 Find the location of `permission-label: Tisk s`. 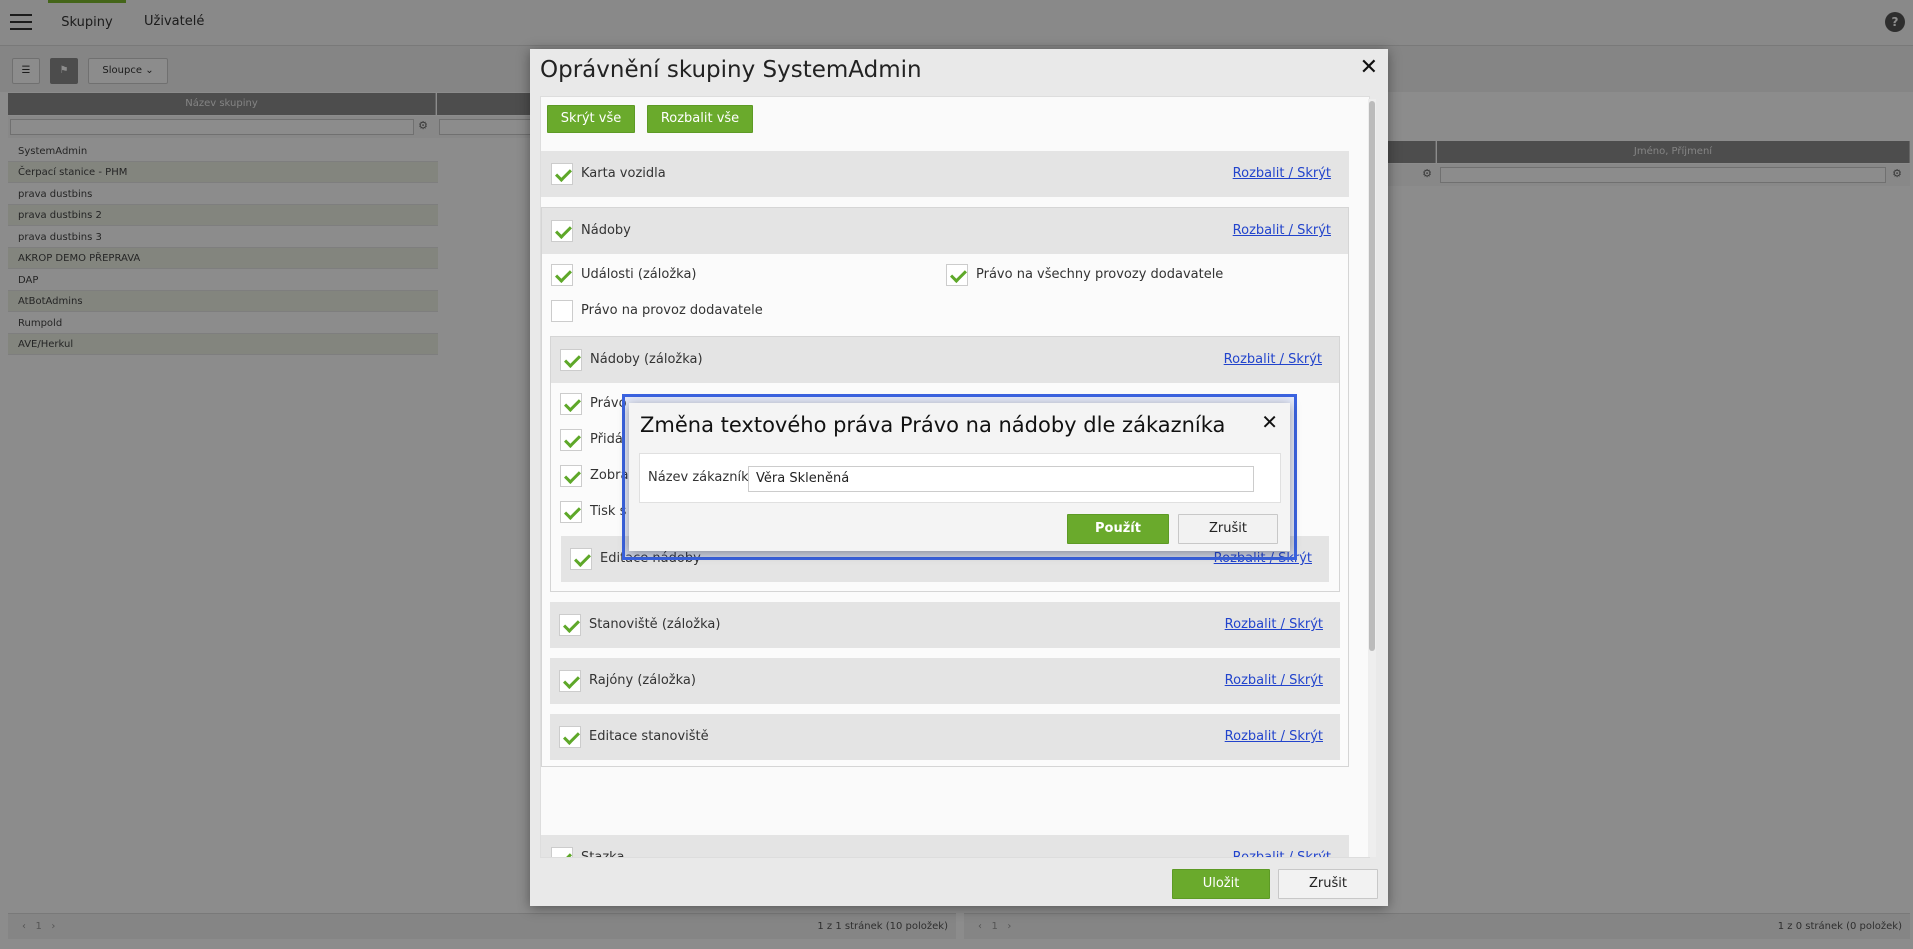

permission-label: Tisk s is located at coordinates (608, 511).